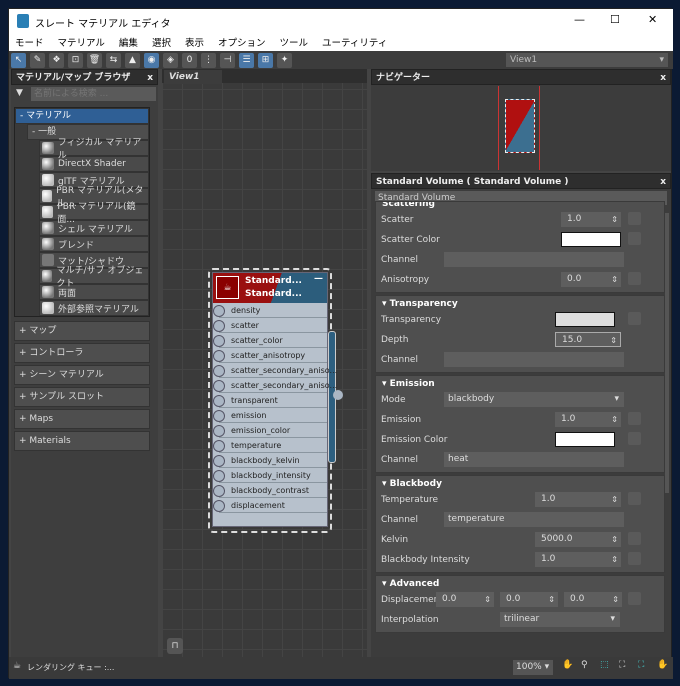  Describe the element at coordinates (208, 60) in the screenshot. I see `layout-all-icon: ⋮` at that location.